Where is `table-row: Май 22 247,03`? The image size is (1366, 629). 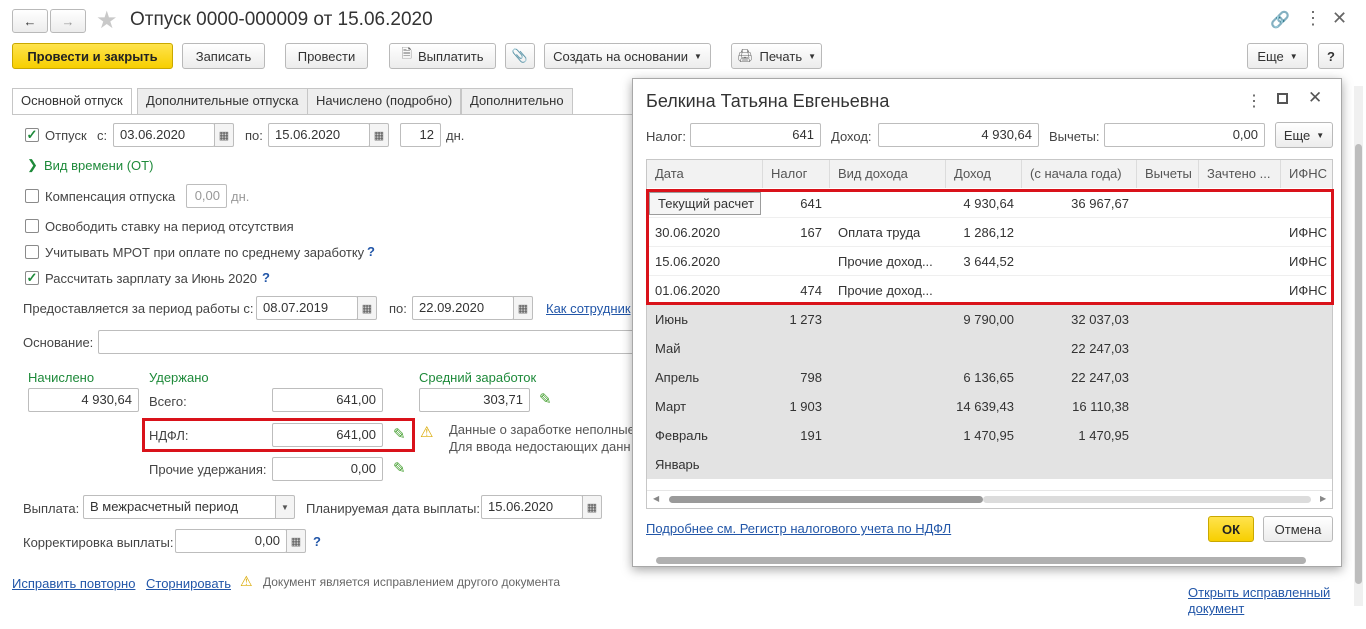 table-row: Май 22 247,03 is located at coordinates (989, 348).